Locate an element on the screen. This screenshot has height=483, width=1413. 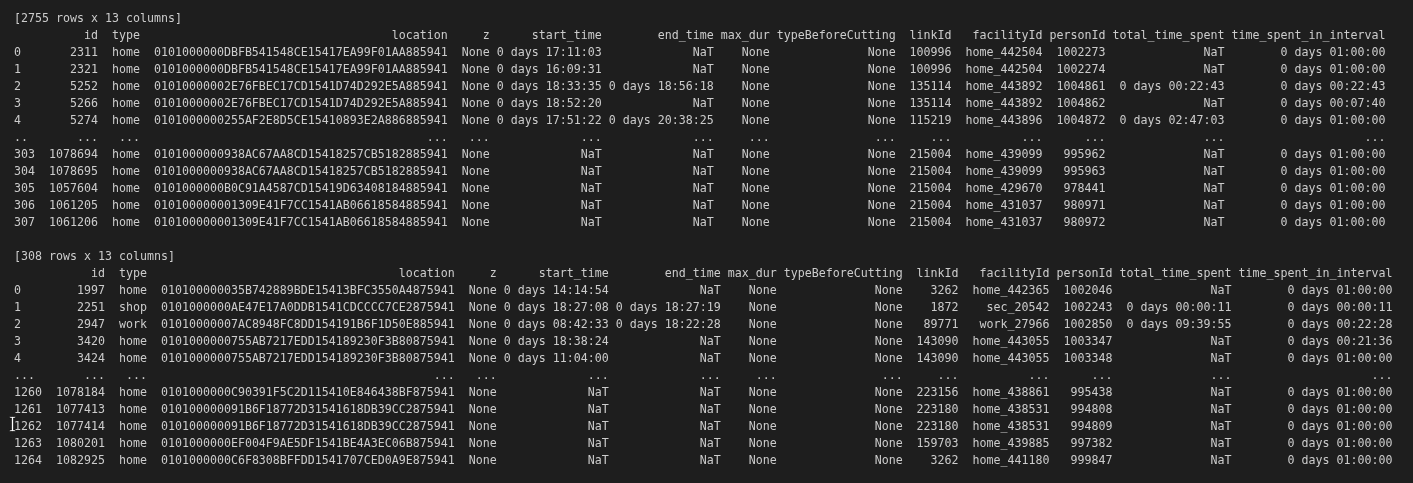
table-cell: home_441180 is located at coordinates (1011, 460).